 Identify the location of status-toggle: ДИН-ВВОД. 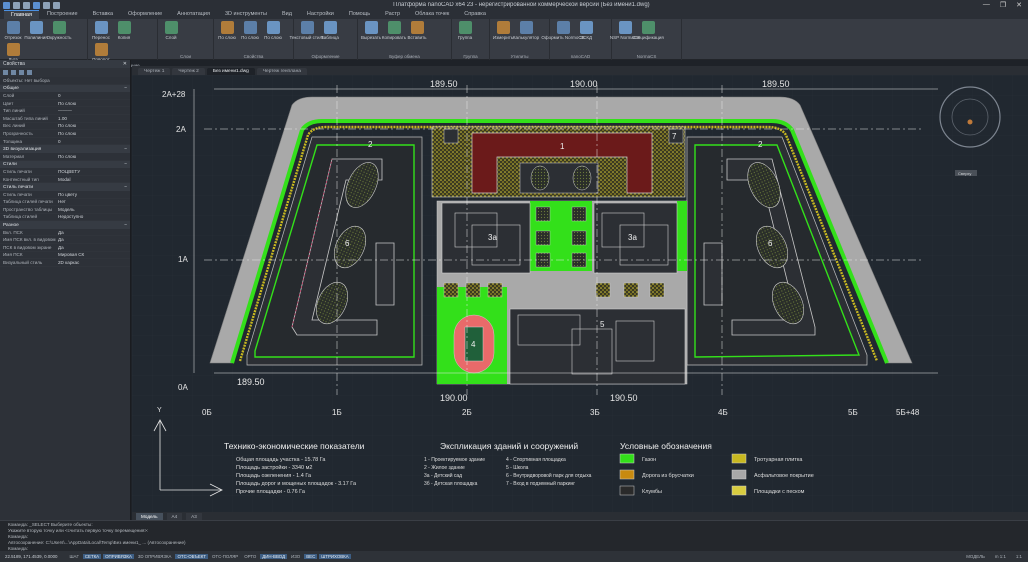
(274, 556).